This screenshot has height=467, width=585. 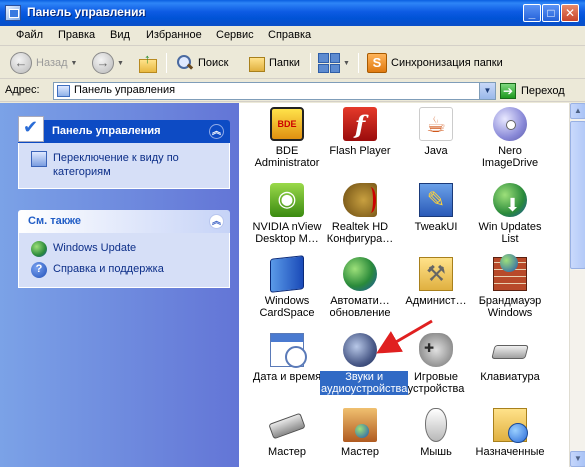 What do you see at coordinates (577, 285) in the screenshot?
I see `vertical-scrollbar: ▲ ▼` at bounding box center [577, 285].